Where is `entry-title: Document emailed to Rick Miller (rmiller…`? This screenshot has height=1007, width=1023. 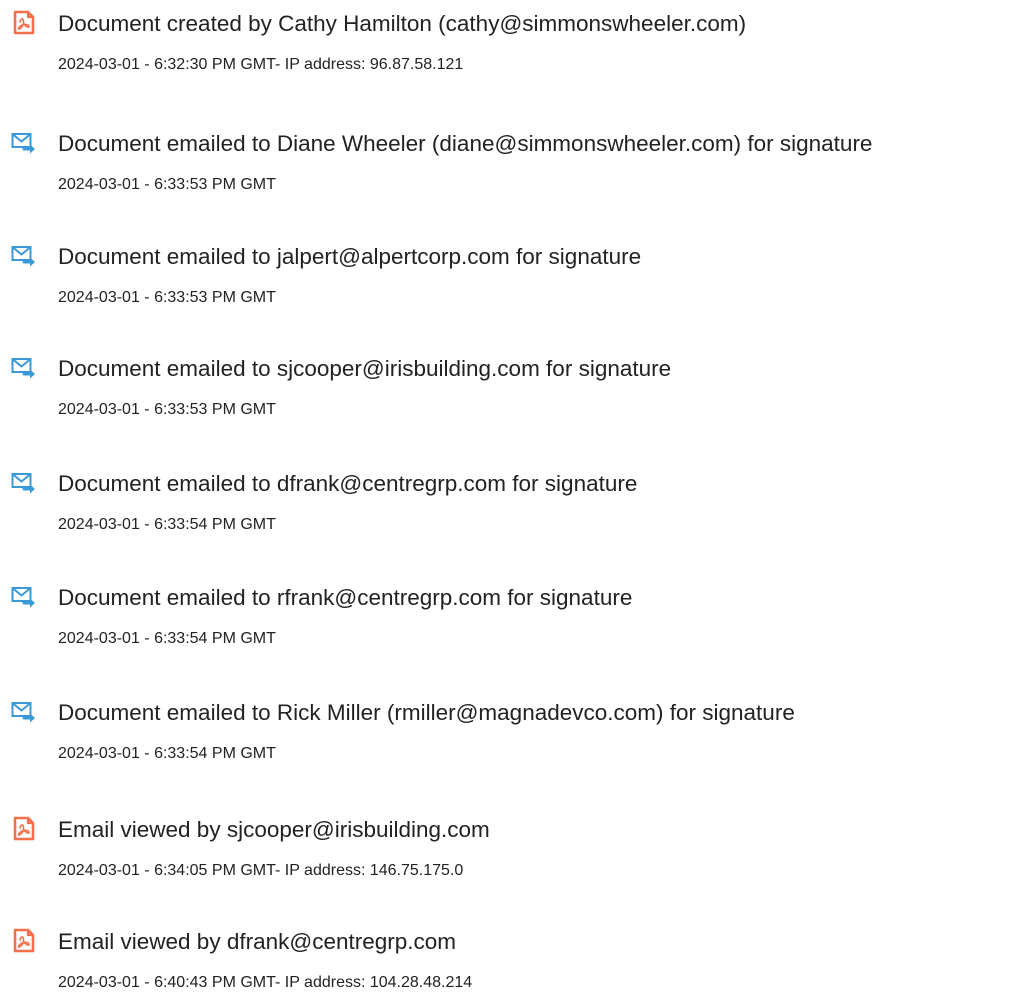 entry-title: Document emailed to Rick Miller (rmiller… is located at coordinates (426, 712).